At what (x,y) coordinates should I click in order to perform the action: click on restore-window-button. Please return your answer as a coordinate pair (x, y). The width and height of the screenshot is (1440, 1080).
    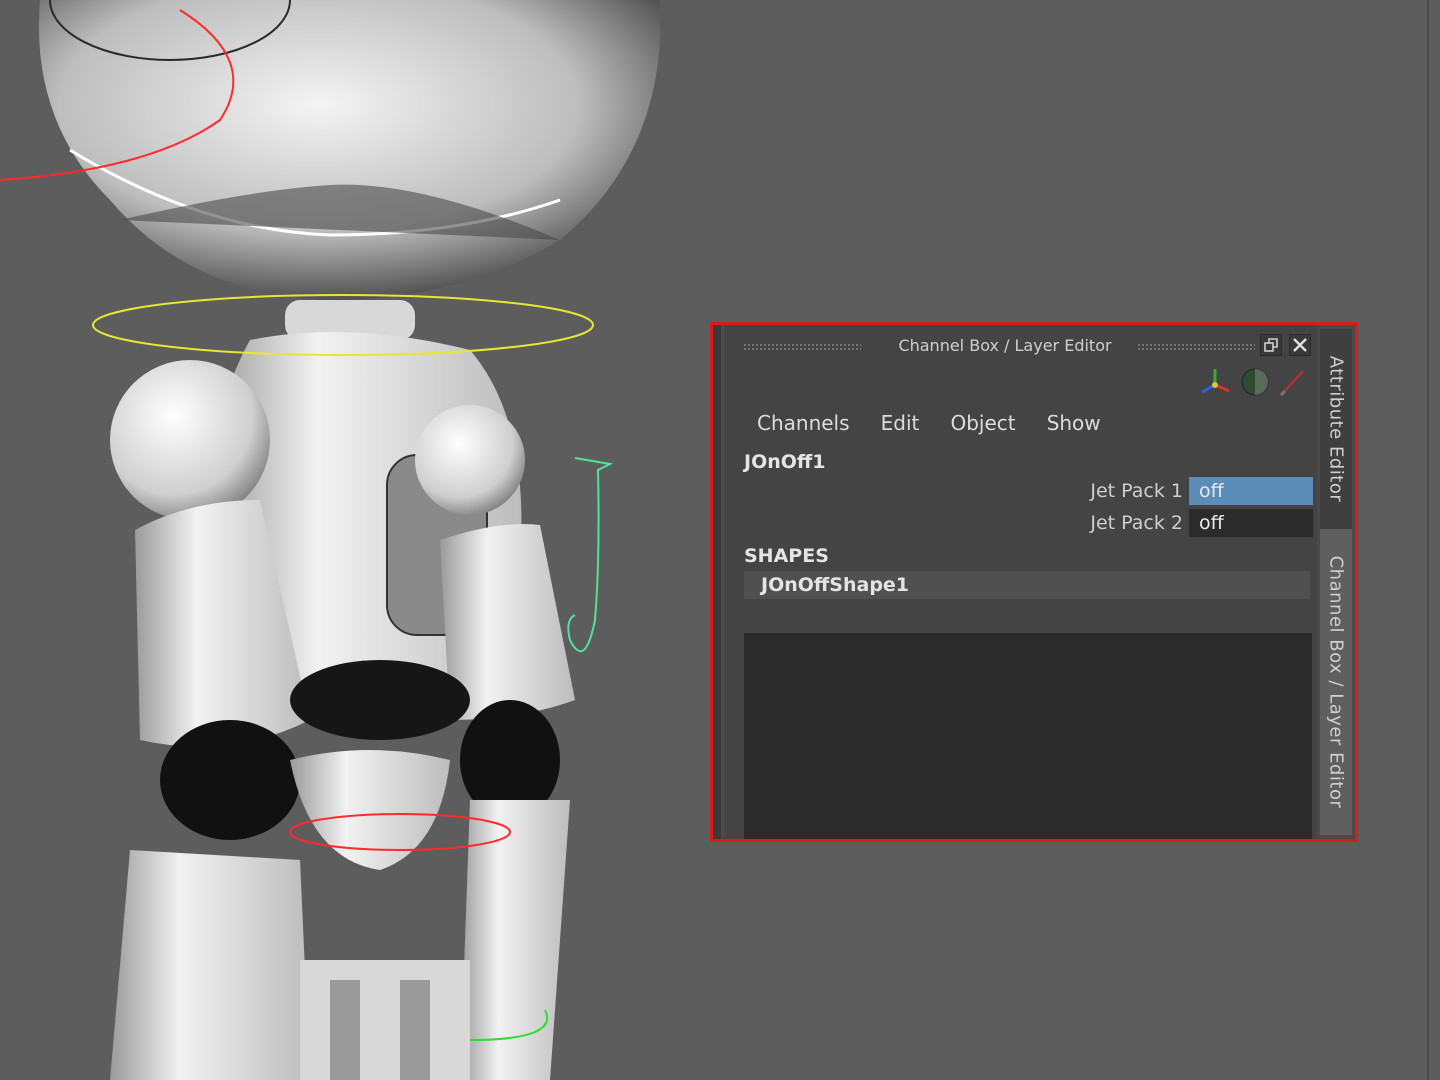
    Looking at the image, I should click on (1271, 345).